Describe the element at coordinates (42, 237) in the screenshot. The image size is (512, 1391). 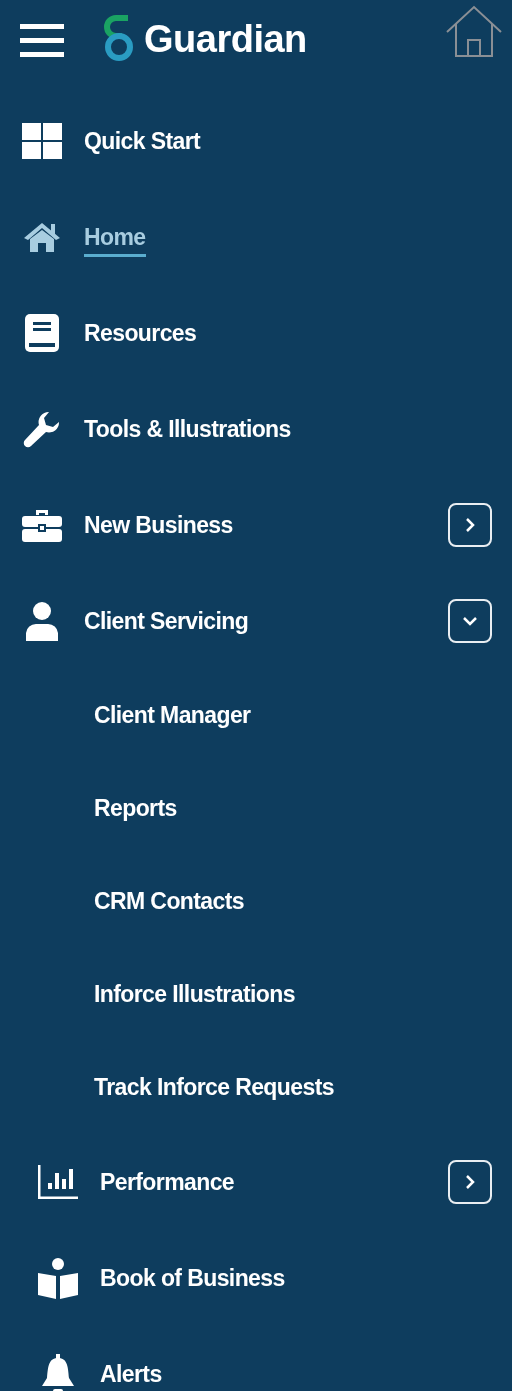
I see `home-icon` at that location.